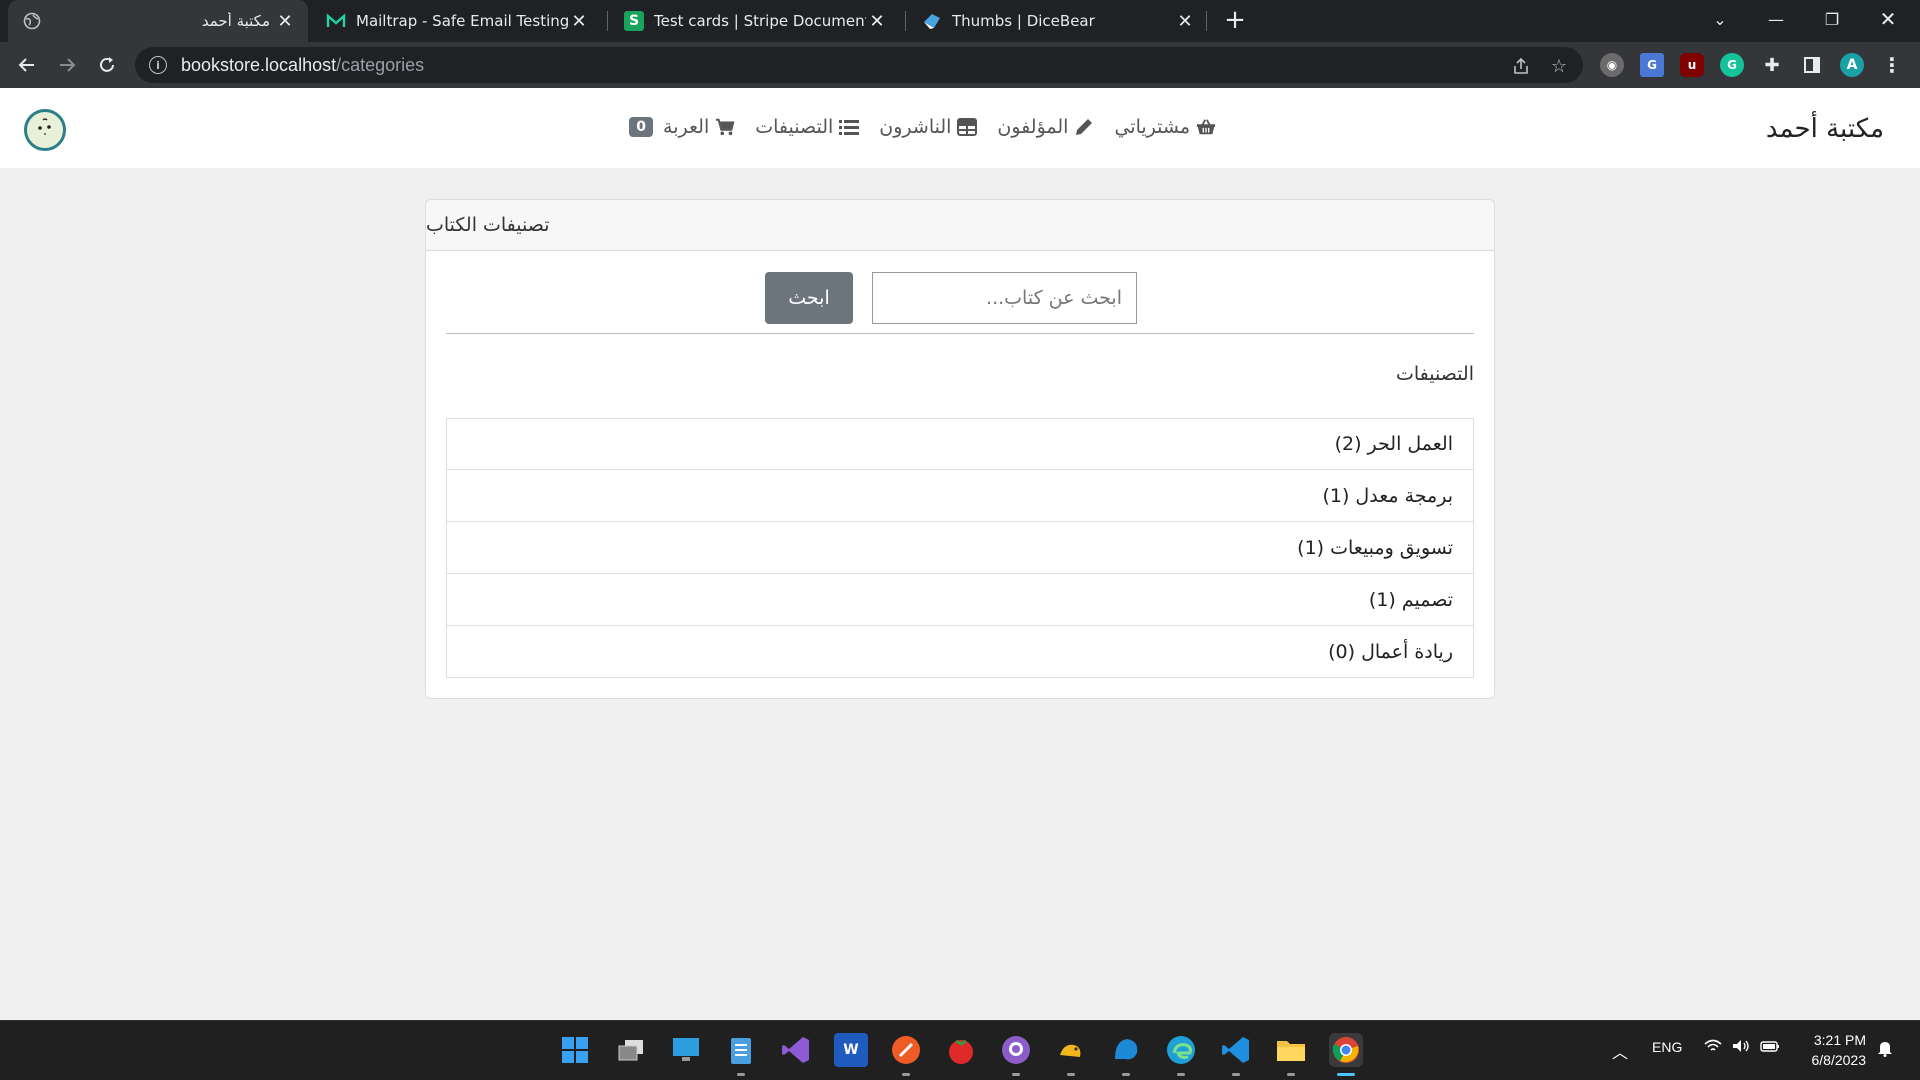 This screenshot has height=1080, width=1920. I want to click on category-item: تسويق ومبيعات (1), so click(960, 548).